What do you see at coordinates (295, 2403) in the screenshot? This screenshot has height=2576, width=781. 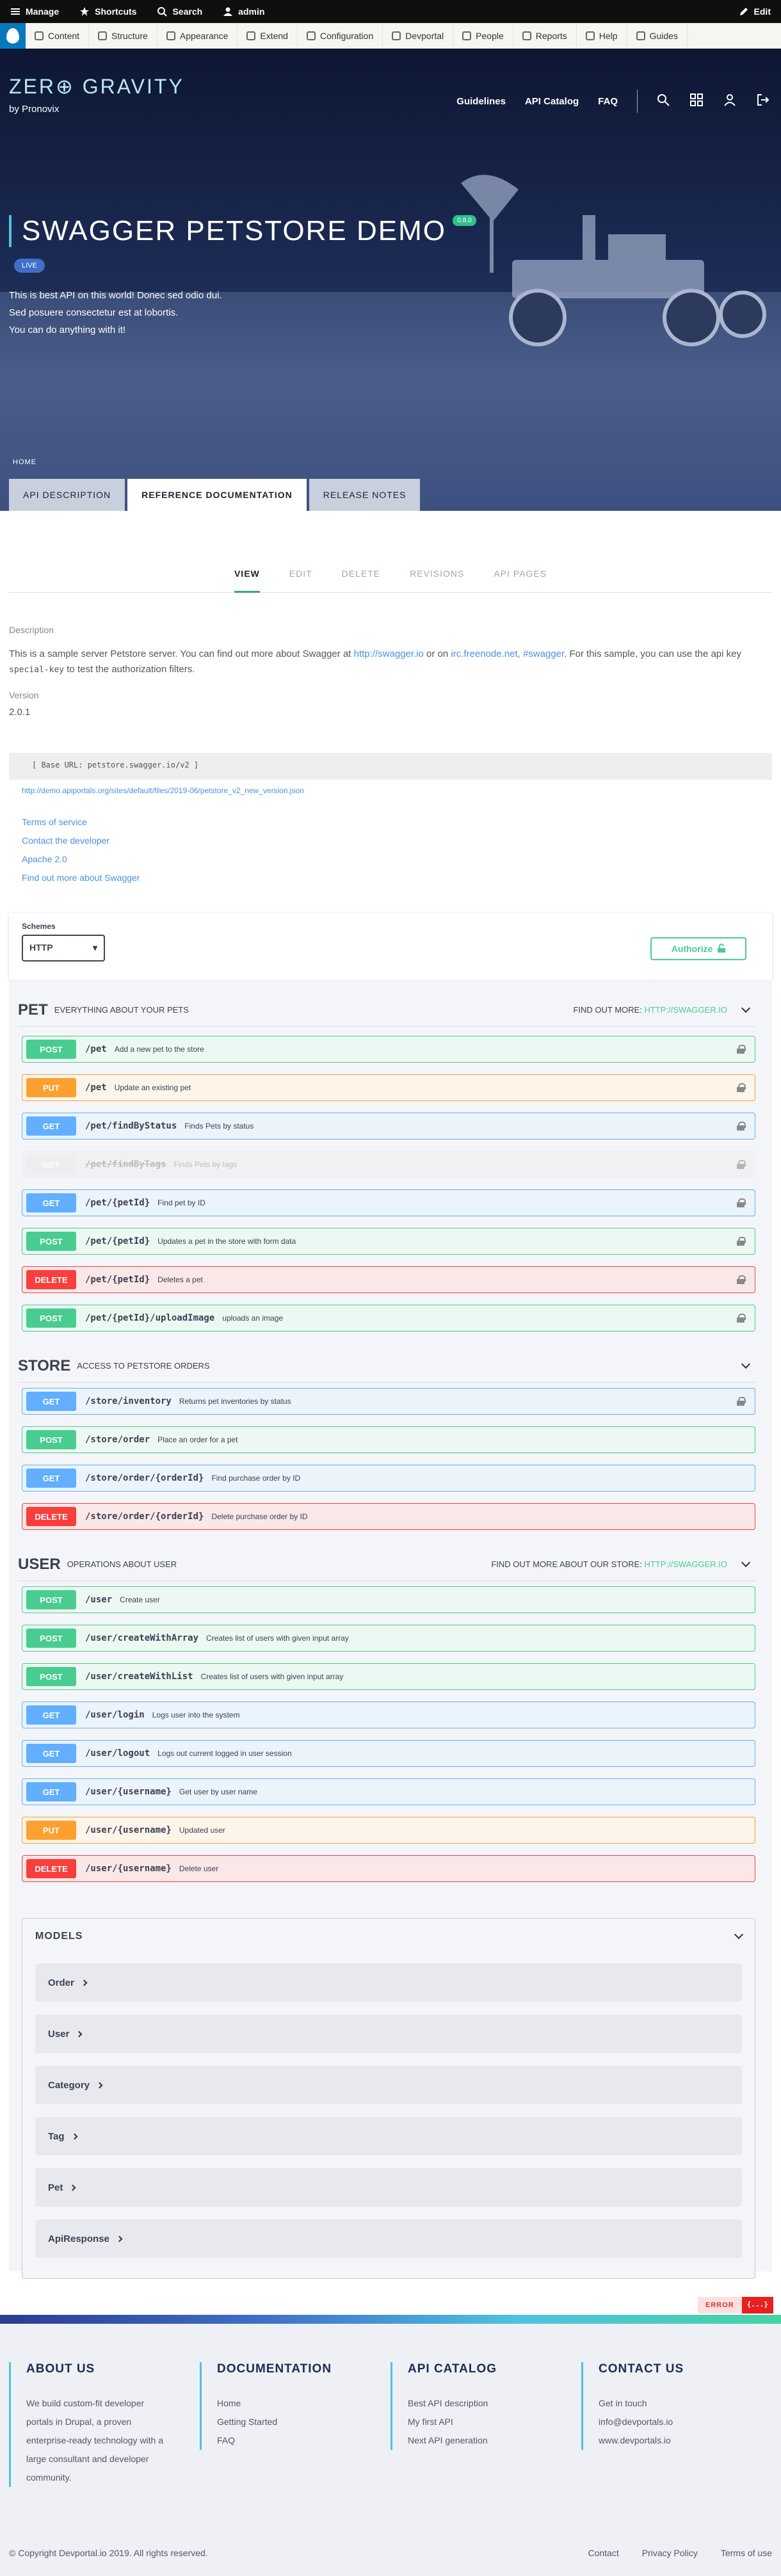 I see `footer-link: Home` at bounding box center [295, 2403].